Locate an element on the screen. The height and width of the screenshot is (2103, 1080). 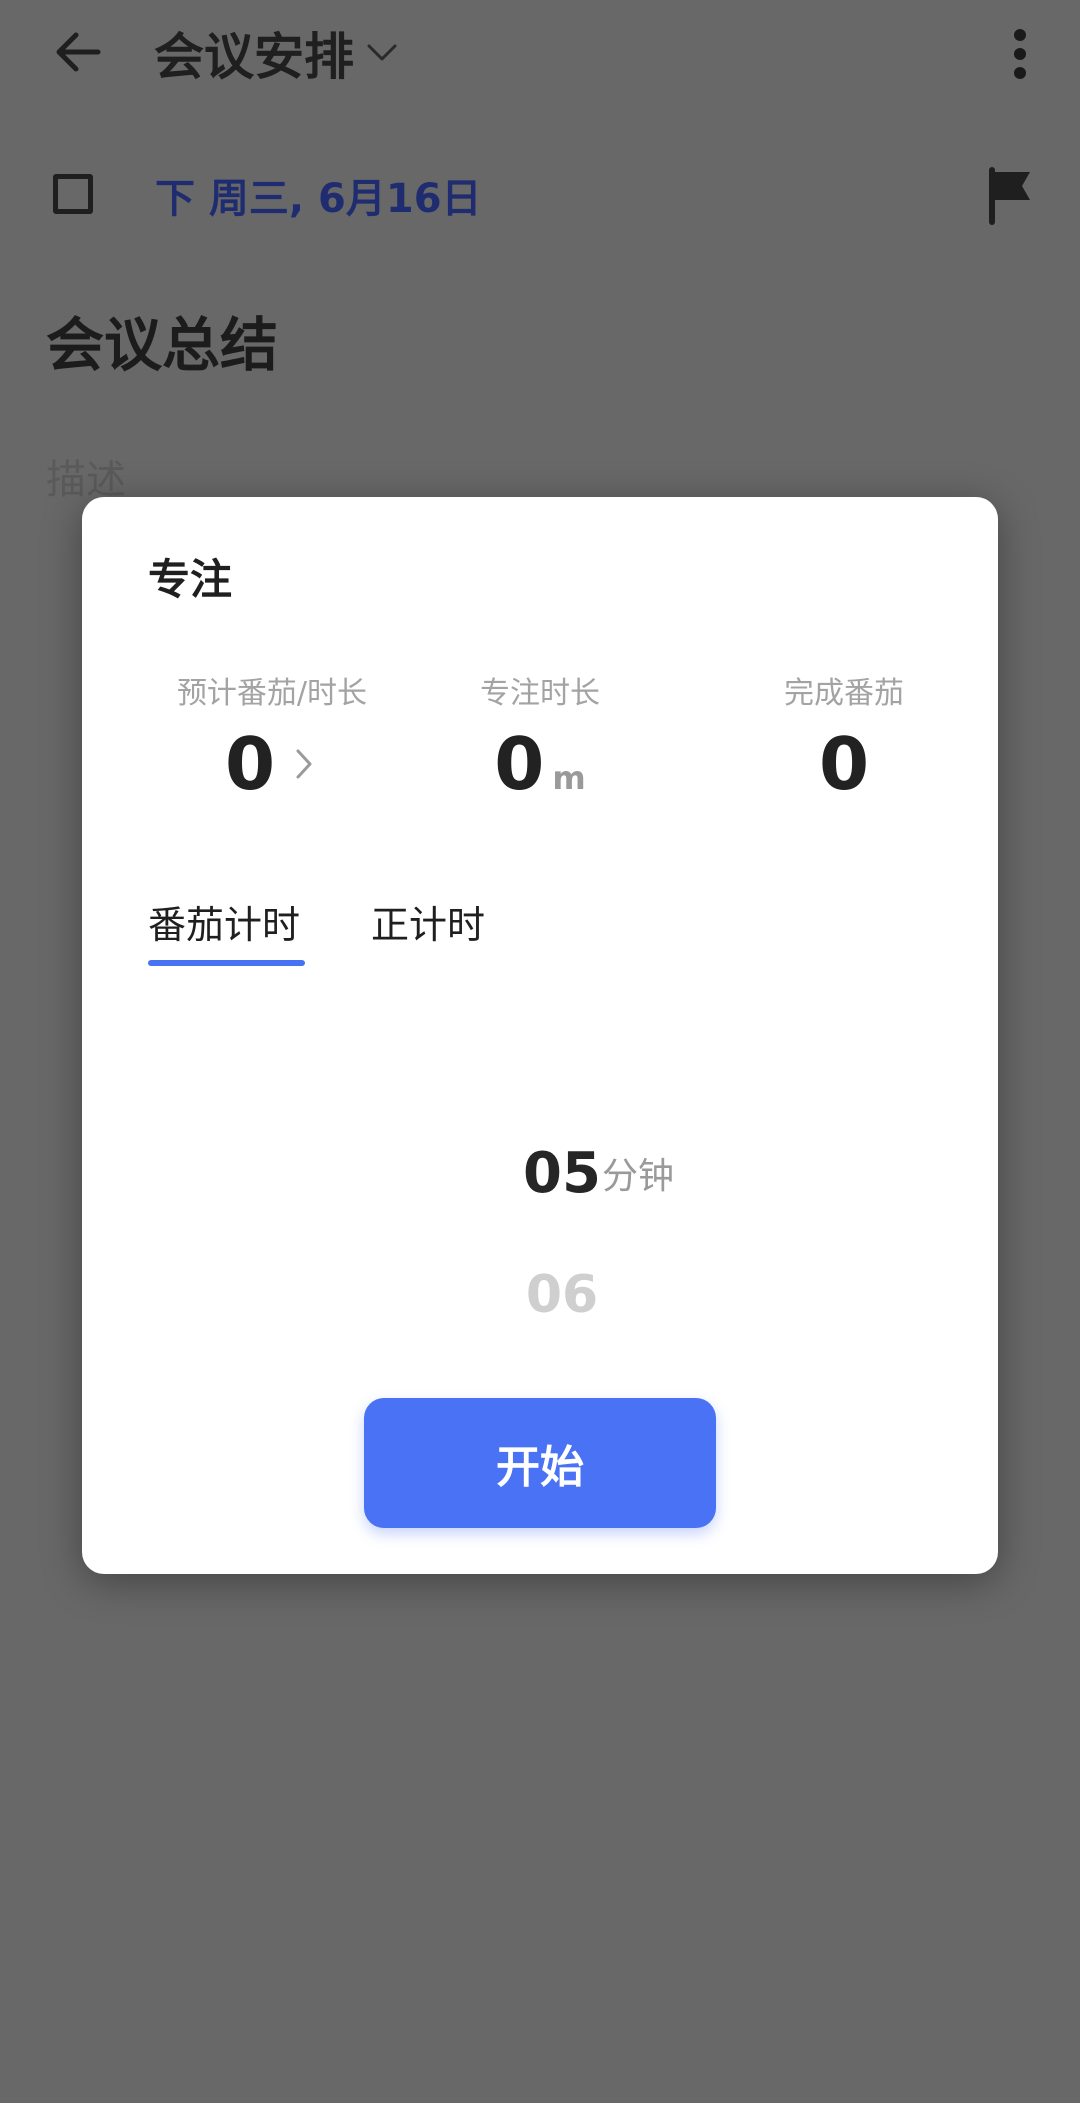
more-options-button is located at coordinates (1020, 54).